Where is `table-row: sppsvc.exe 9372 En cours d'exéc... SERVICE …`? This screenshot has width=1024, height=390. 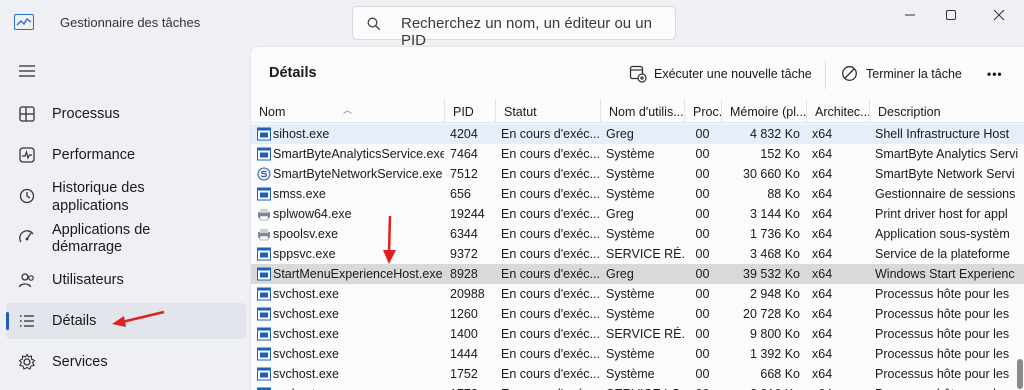 table-row: sppsvc.exe 9372 En cours d'exéc... SERVICE … is located at coordinates (637, 254).